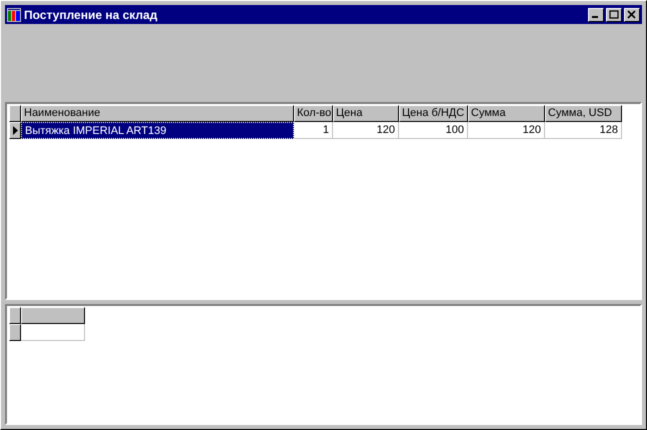 The image size is (647, 430). What do you see at coordinates (157, 130) in the screenshot?
I see `table-cell: Вытяжка IMPERIAL ART139` at bounding box center [157, 130].